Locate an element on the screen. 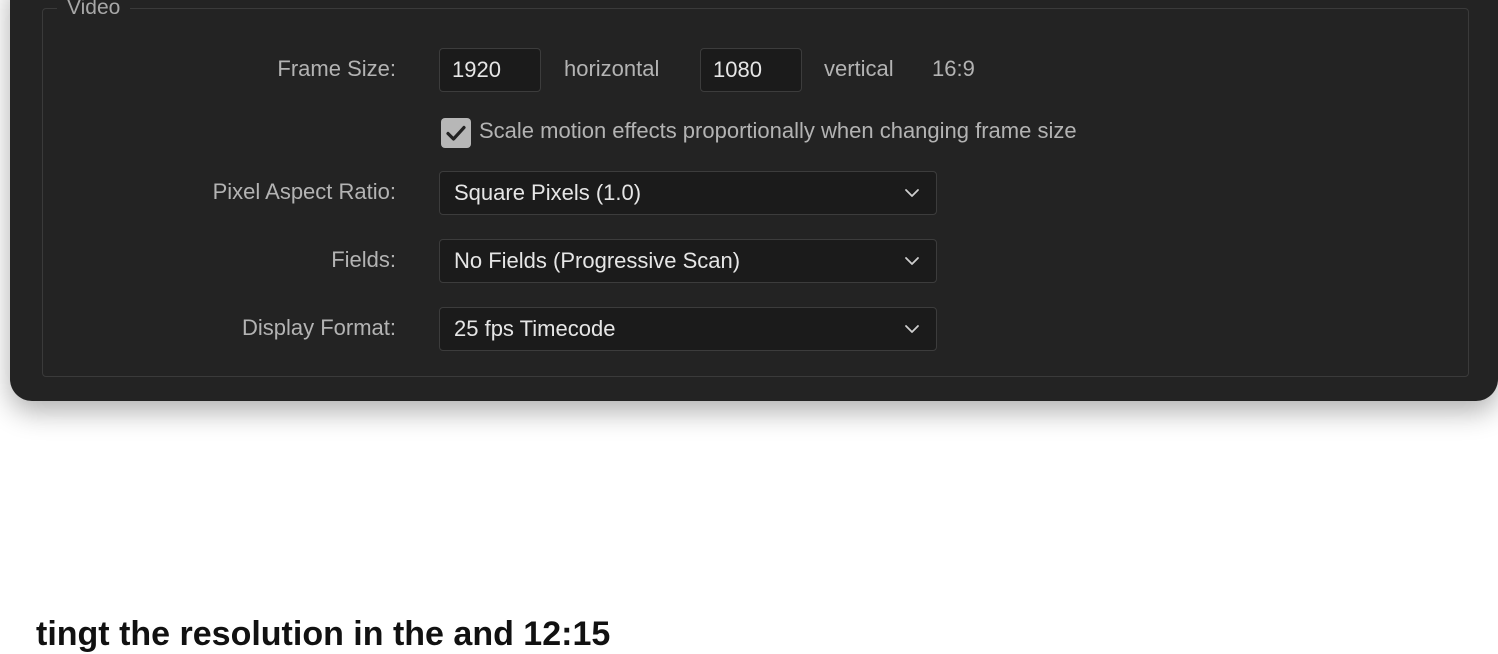  fields-value: No Fields (Progressive Scan) is located at coordinates (597, 260).